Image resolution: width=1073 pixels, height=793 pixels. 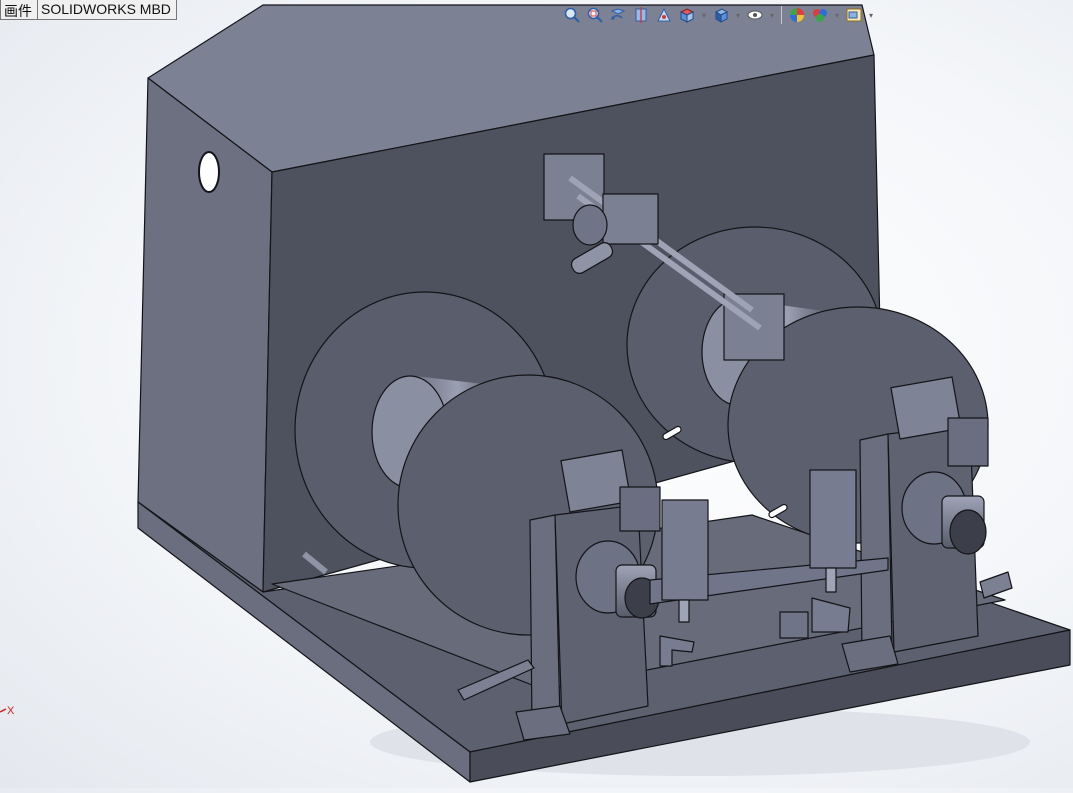 What do you see at coordinates (738, 15) in the screenshot?
I see `display-style-dropdown: ▾` at bounding box center [738, 15].